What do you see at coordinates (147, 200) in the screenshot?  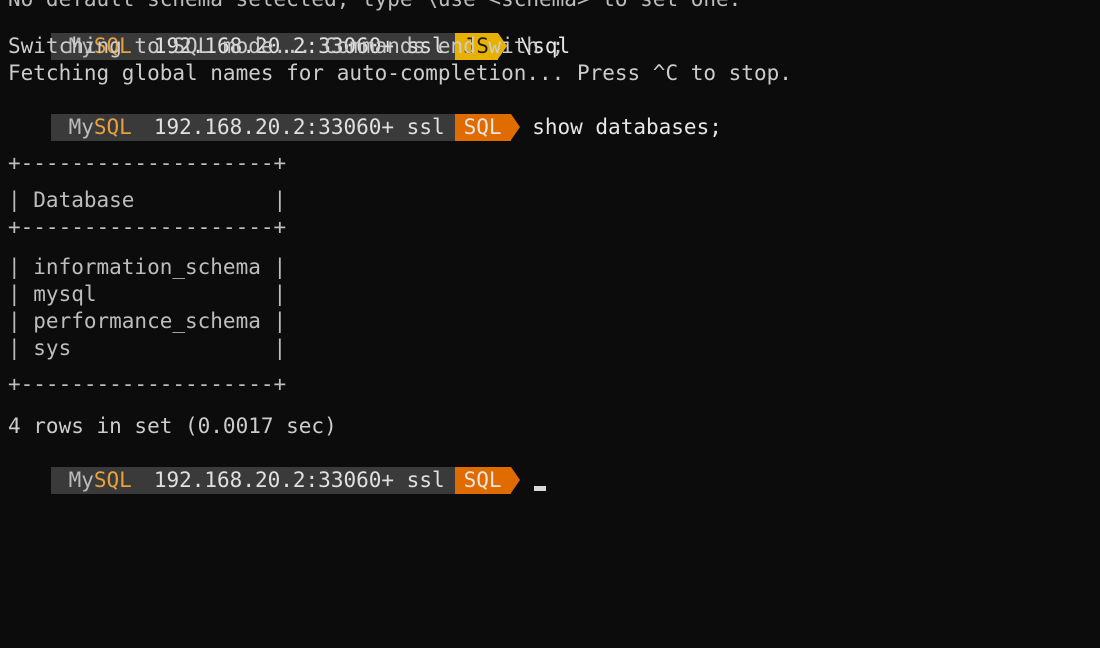 I see `table-header-row: | Database |` at bounding box center [147, 200].